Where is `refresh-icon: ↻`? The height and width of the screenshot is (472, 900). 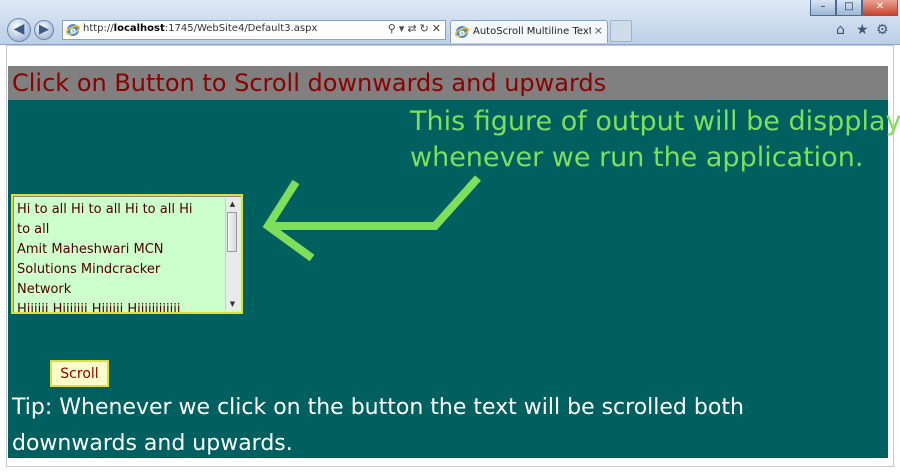
refresh-icon: ↻ is located at coordinates (424, 28).